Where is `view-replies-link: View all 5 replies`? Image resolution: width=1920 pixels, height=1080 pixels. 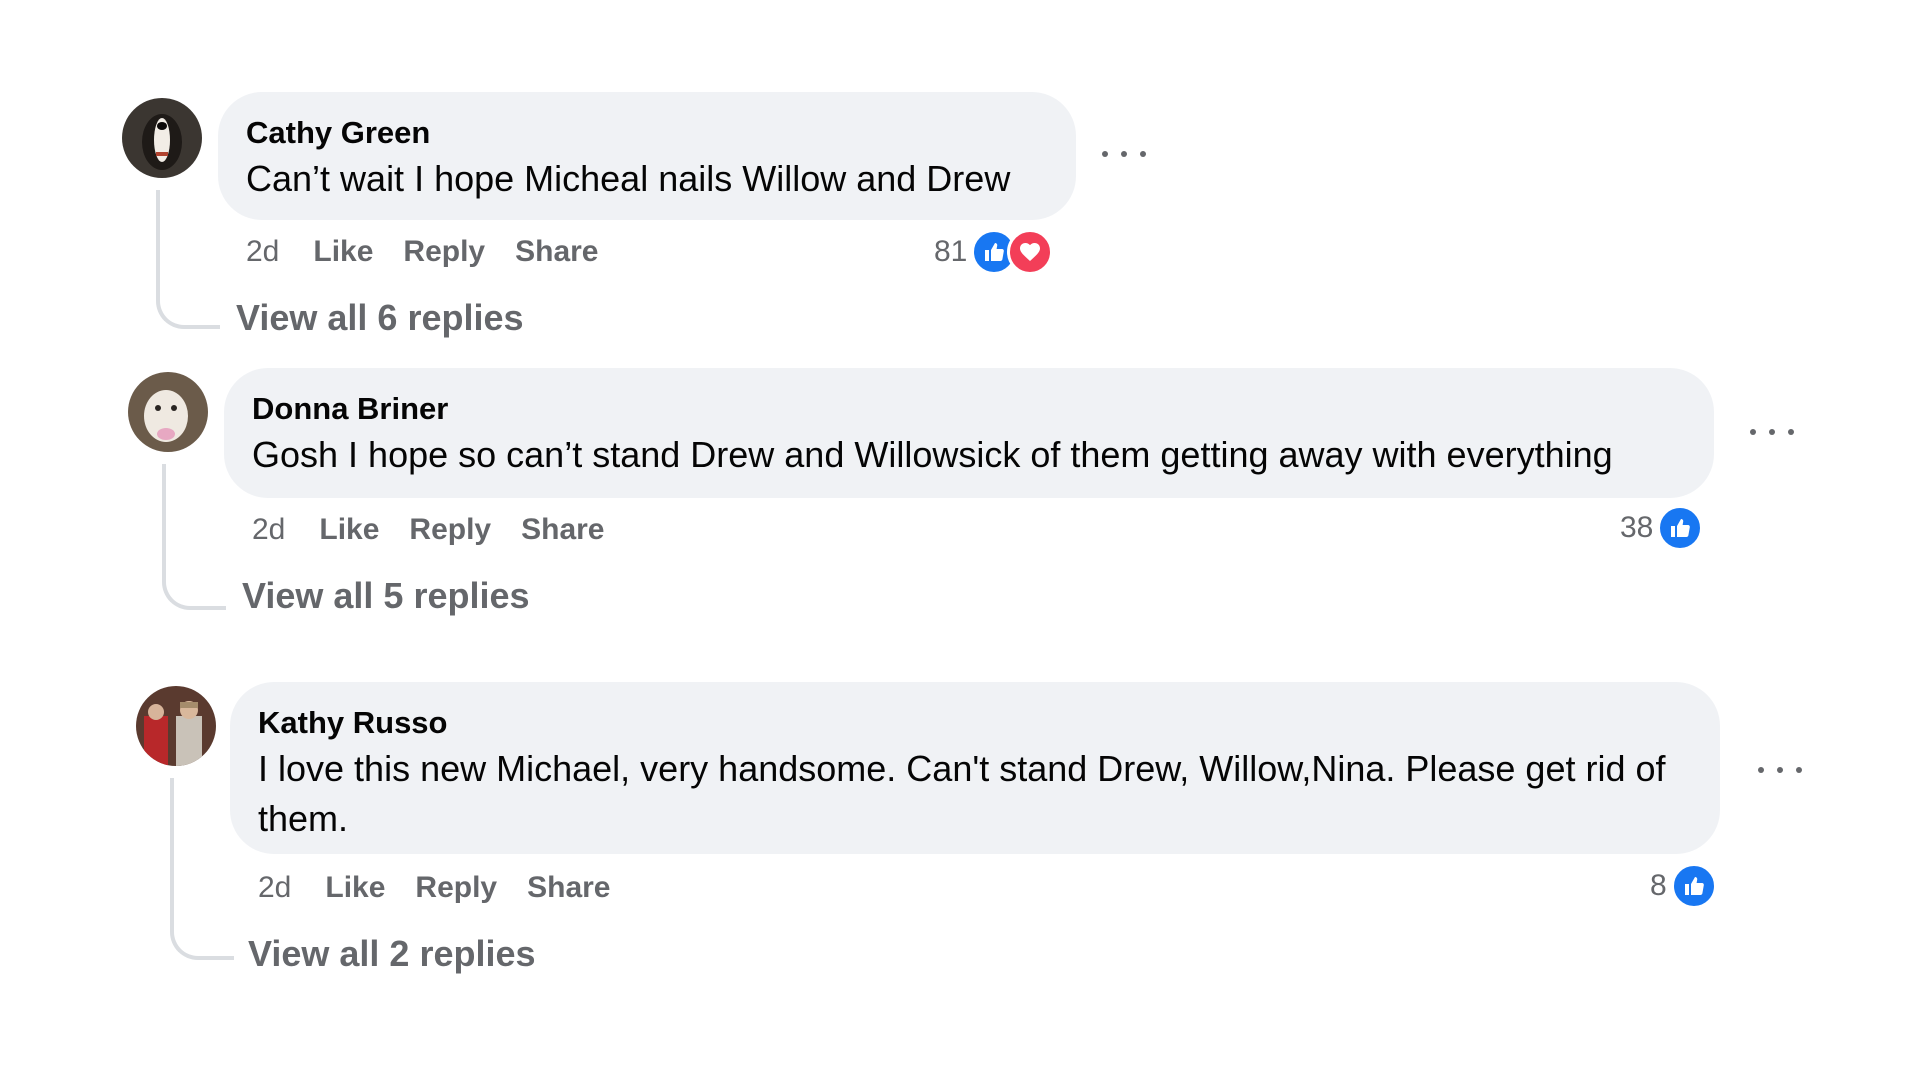
view-replies-link: View all 5 replies is located at coordinates (386, 596).